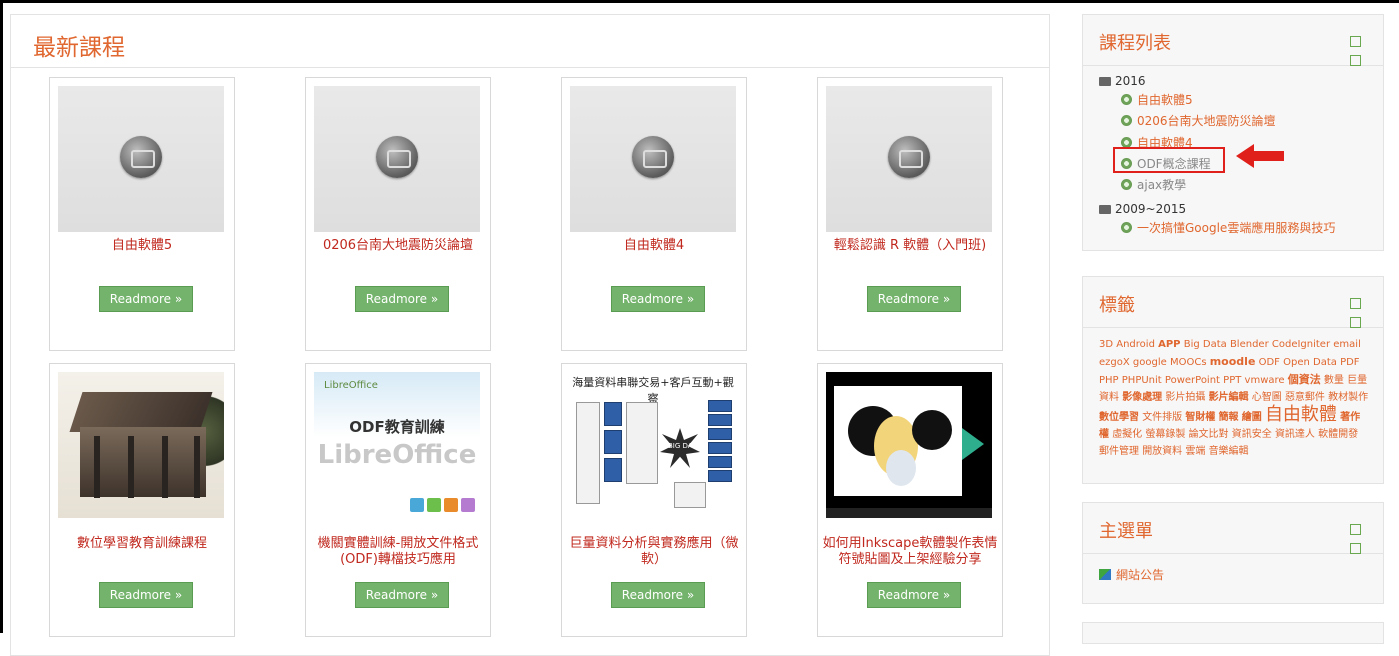 Image resolution: width=1399 pixels, height=656 pixels. What do you see at coordinates (1122, 81) in the screenshot?
I see `category-2016: 2016` at bounding box center [1122, 81].